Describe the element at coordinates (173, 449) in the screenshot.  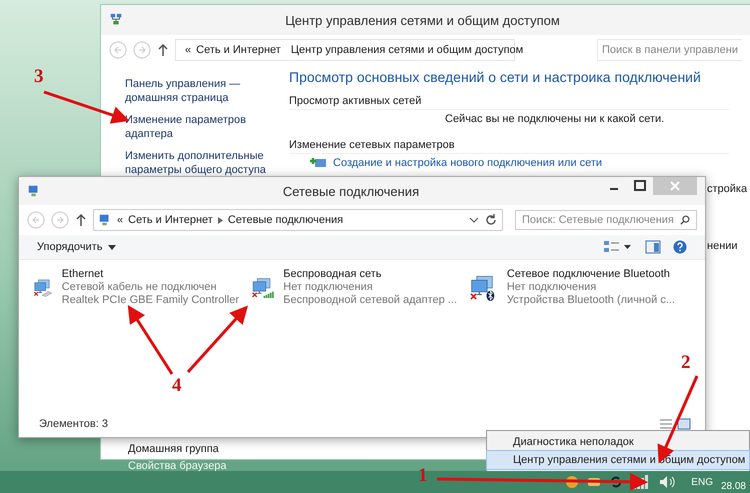
I see `sidebar-link: Домашняя группа` at that location.